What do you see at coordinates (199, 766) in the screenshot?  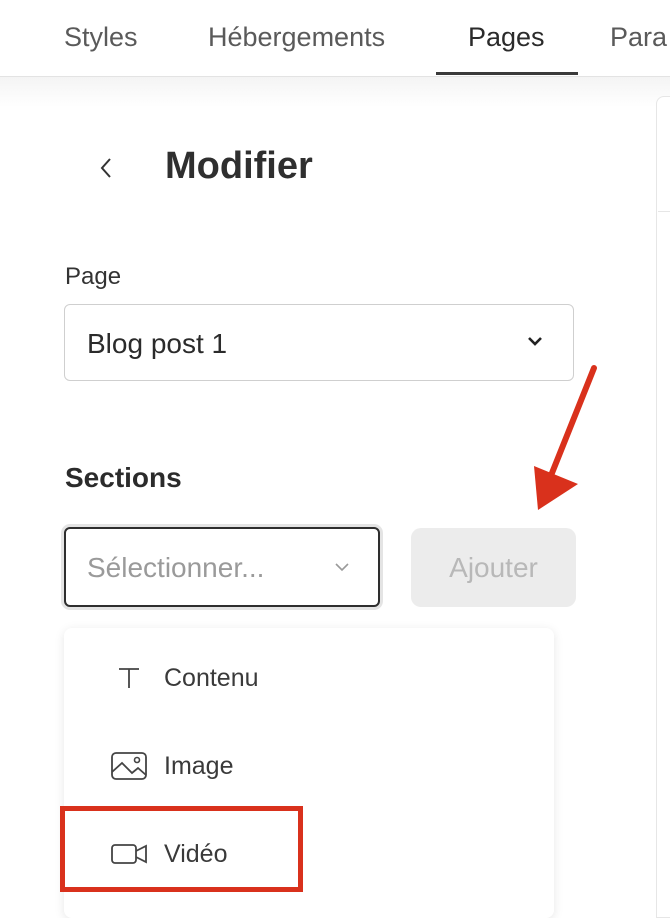 I see `menu-item-label: Image` at bounding box center [199, 766].